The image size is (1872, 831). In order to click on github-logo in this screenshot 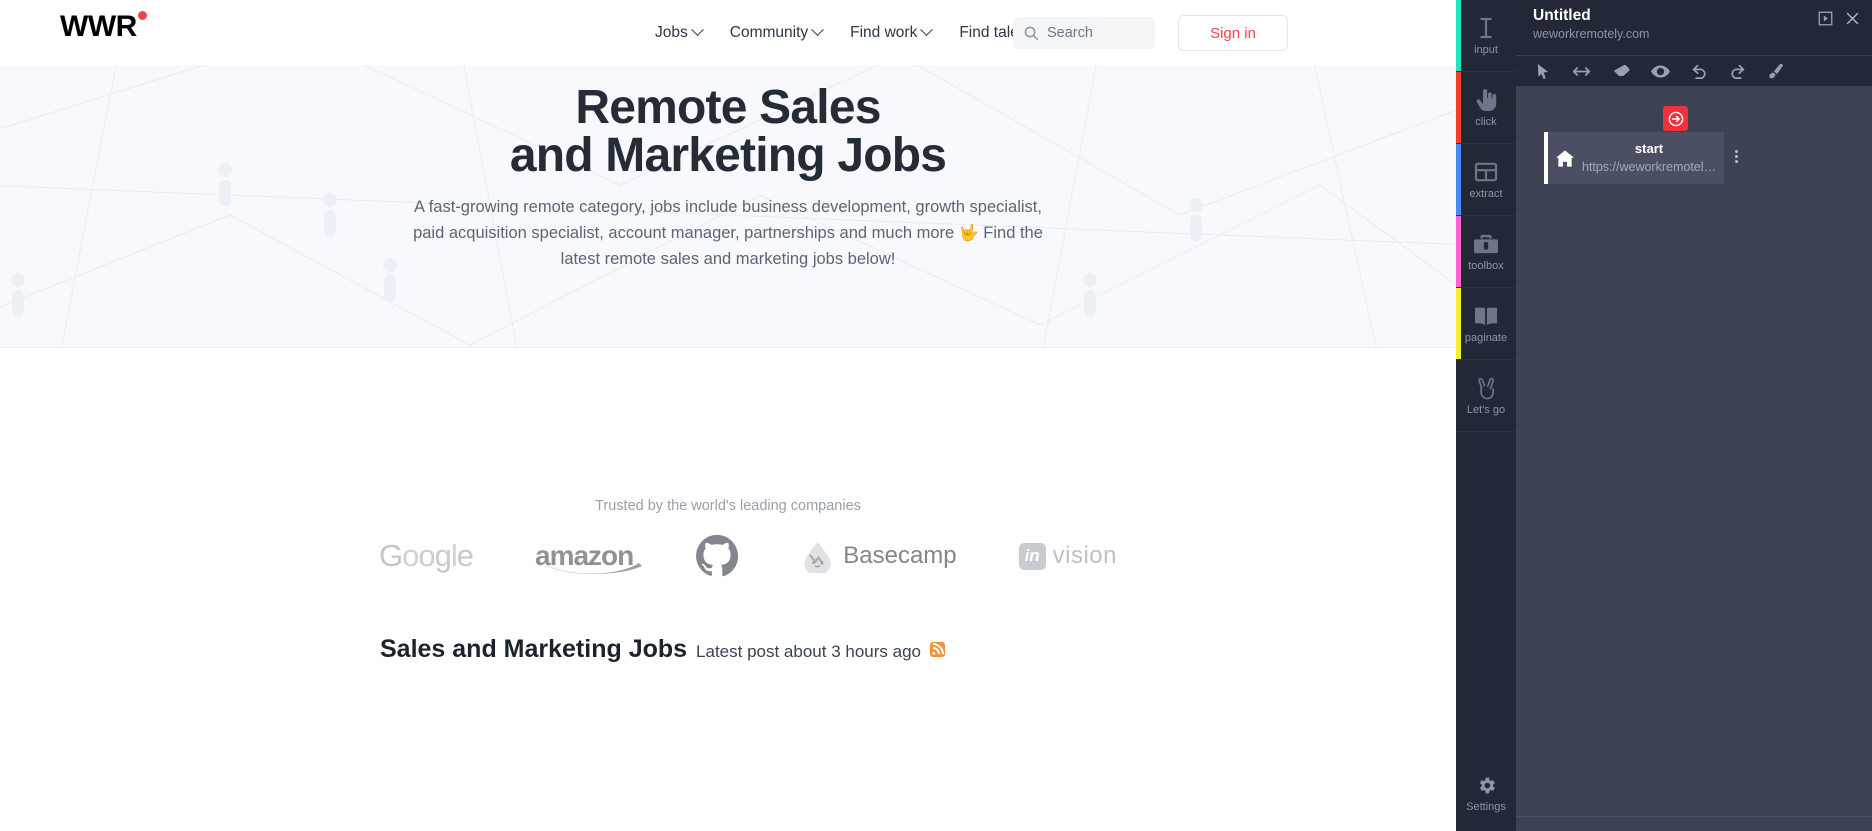, I will do `click(717, 556)`.